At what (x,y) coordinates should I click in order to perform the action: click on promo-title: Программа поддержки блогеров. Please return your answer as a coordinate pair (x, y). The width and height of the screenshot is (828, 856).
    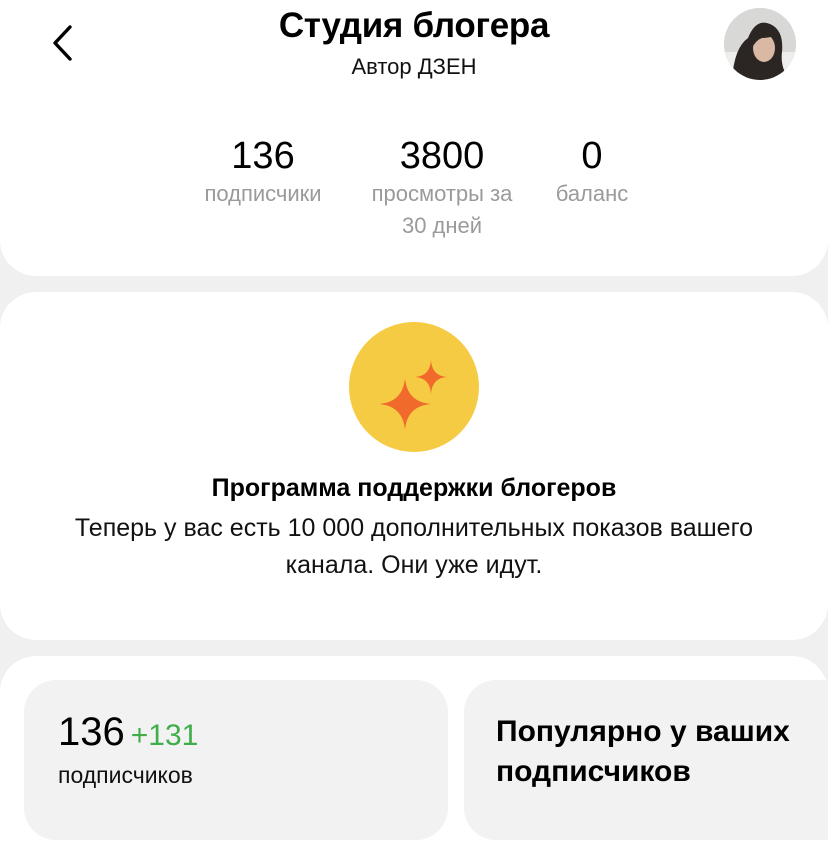
    Looking at the image, I should click on (414, 488).